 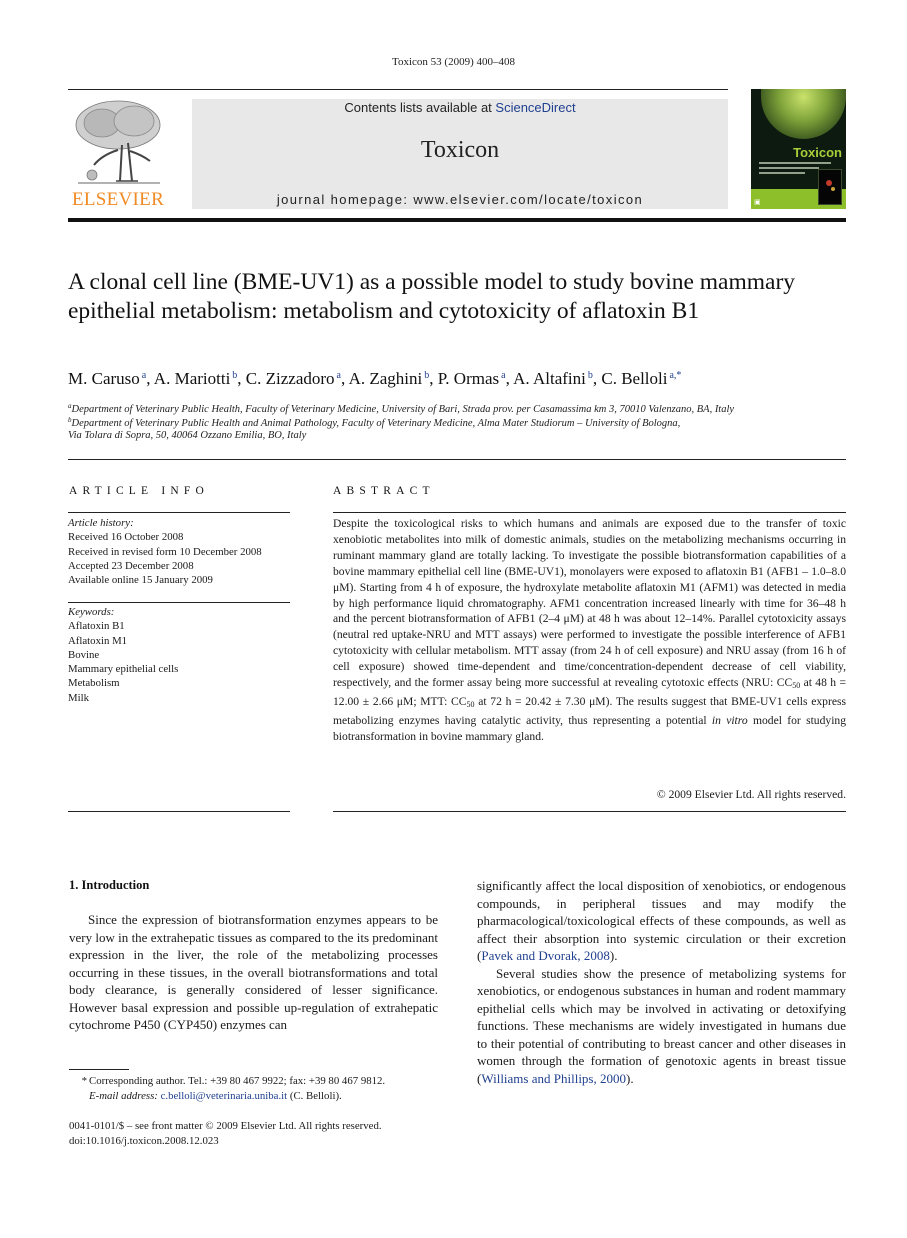 I want to click on contents-prefix: Contents lists available at, so click(x=420, y=107).